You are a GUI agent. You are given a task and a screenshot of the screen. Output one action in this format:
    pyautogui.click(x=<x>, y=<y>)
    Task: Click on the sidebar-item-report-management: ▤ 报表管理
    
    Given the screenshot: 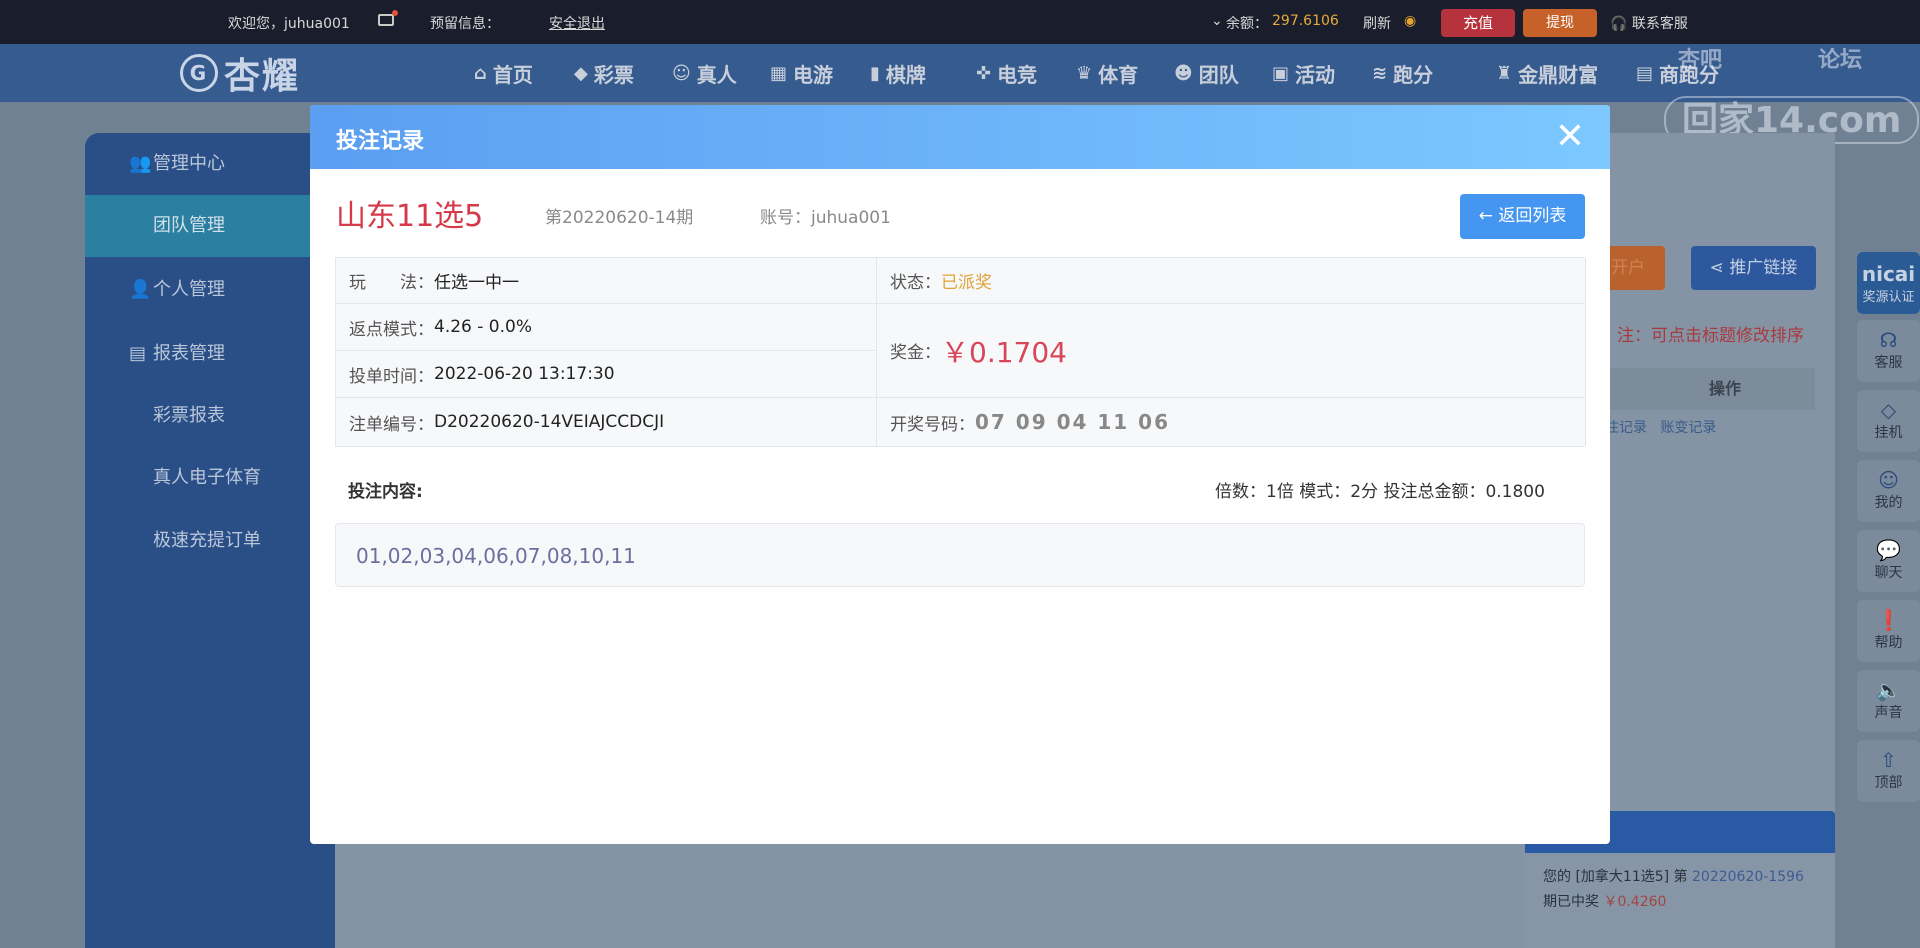 What is the action you would take?
    pyautogui.click(x=210, y=354)
    